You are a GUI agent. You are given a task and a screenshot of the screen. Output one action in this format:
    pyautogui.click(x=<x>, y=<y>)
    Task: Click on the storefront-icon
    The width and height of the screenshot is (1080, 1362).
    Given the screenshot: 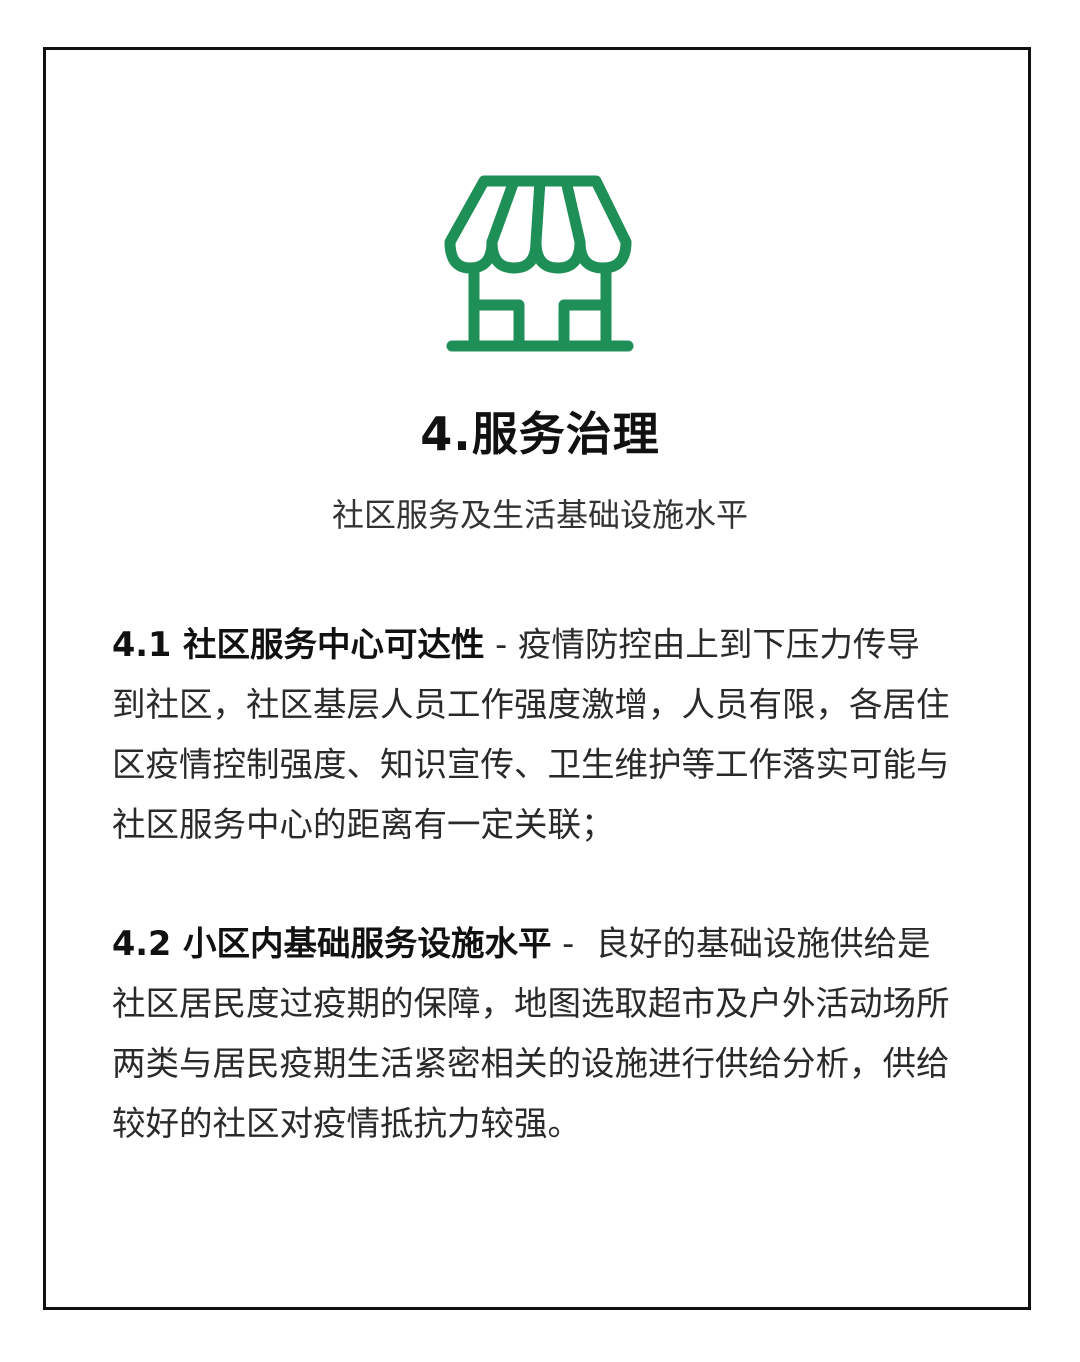 What is the action you would take?
    pyautogui.click(x=540, y=264)
    